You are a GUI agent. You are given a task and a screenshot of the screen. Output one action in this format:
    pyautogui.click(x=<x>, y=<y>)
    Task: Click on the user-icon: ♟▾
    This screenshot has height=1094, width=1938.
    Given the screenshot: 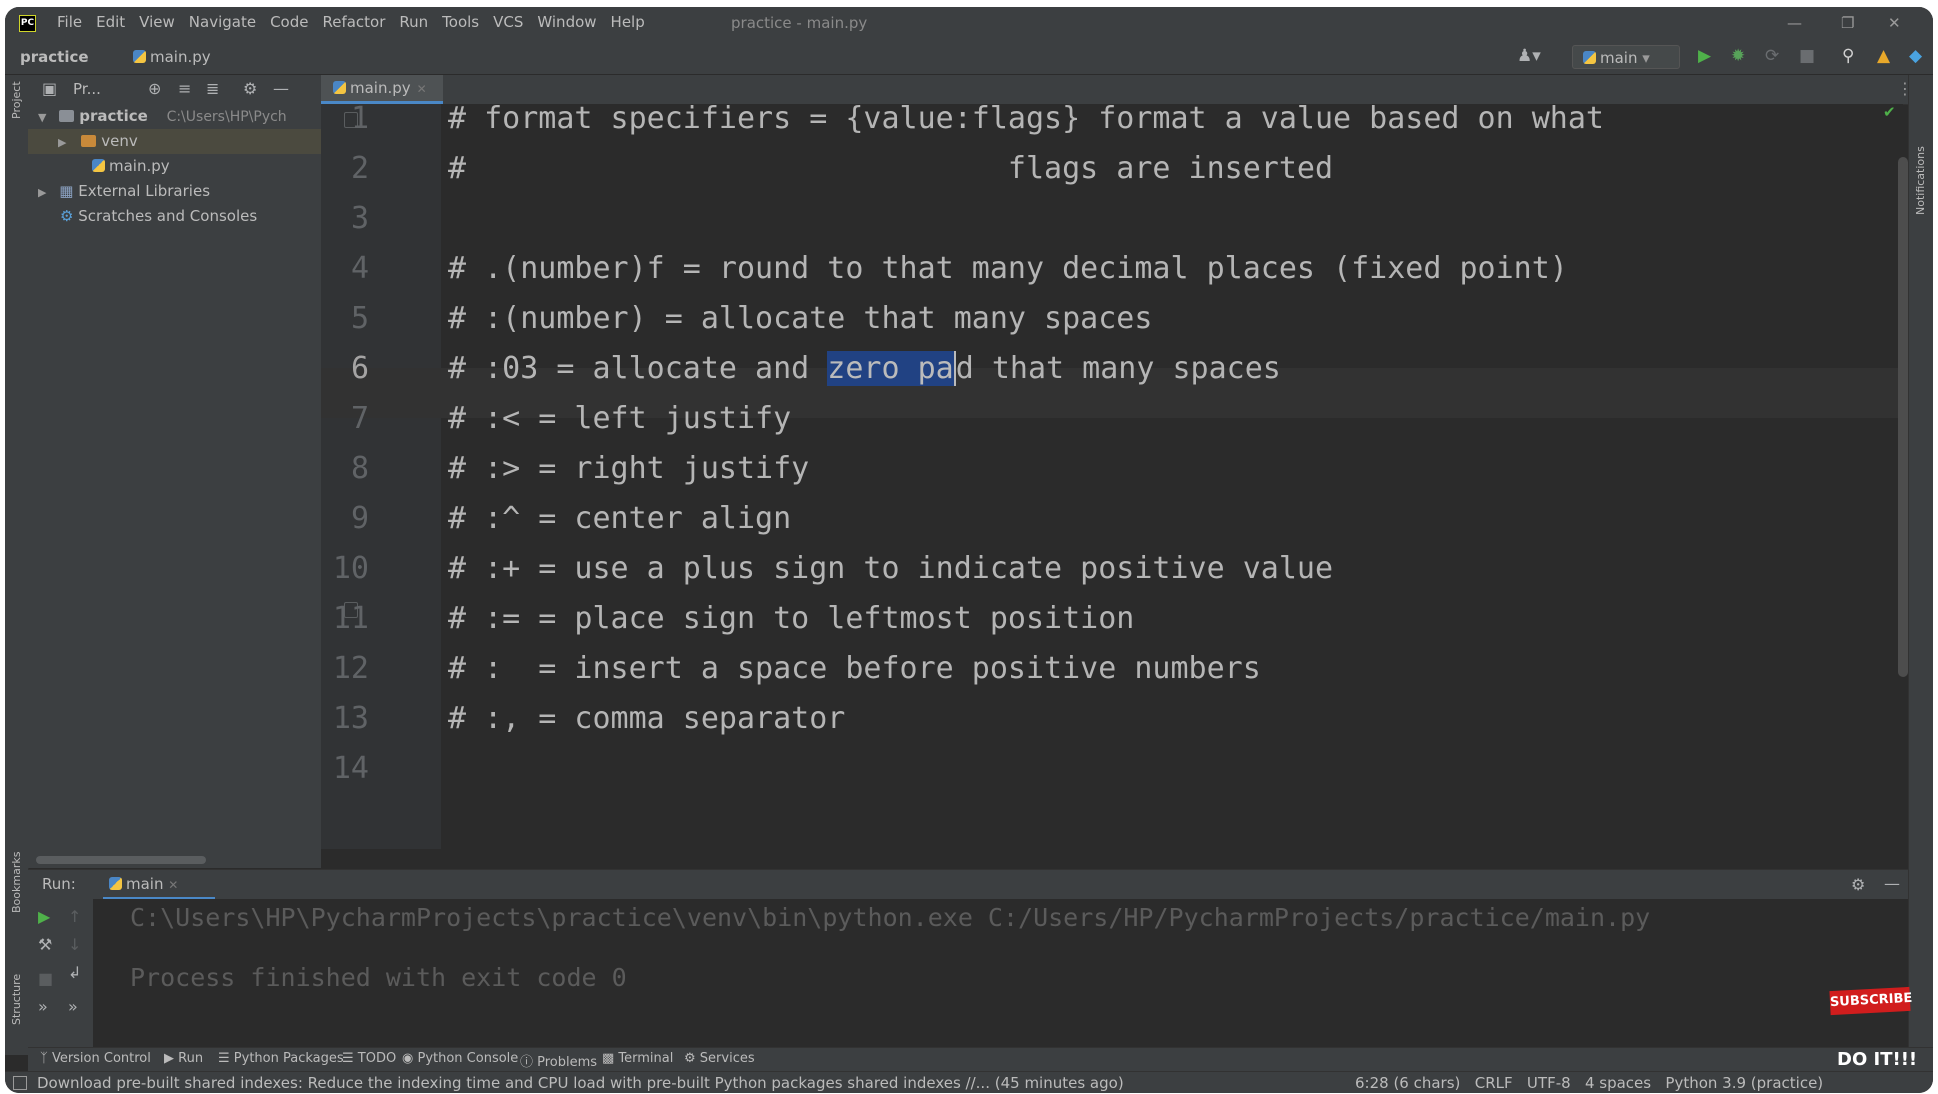 What is the action you would take?
    pyautogui.click(x=1529, y=56)
    